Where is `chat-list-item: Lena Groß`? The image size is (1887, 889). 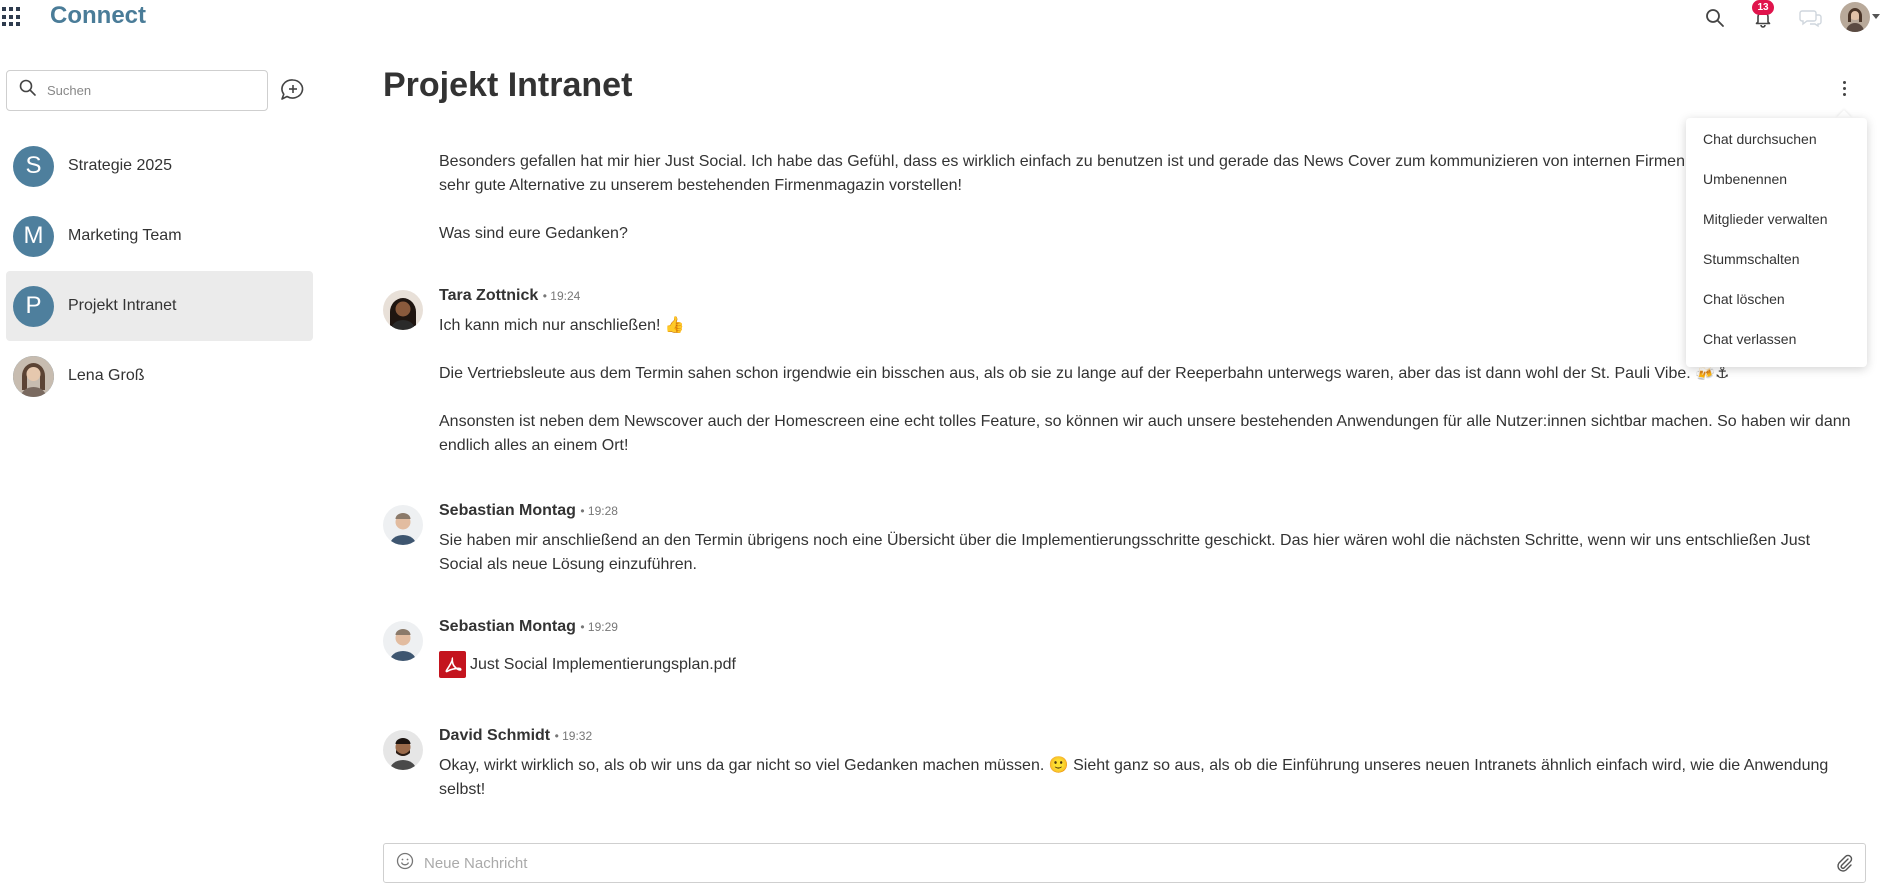 chat-list-item: Lena Groß is located at coordinates (159, 376).